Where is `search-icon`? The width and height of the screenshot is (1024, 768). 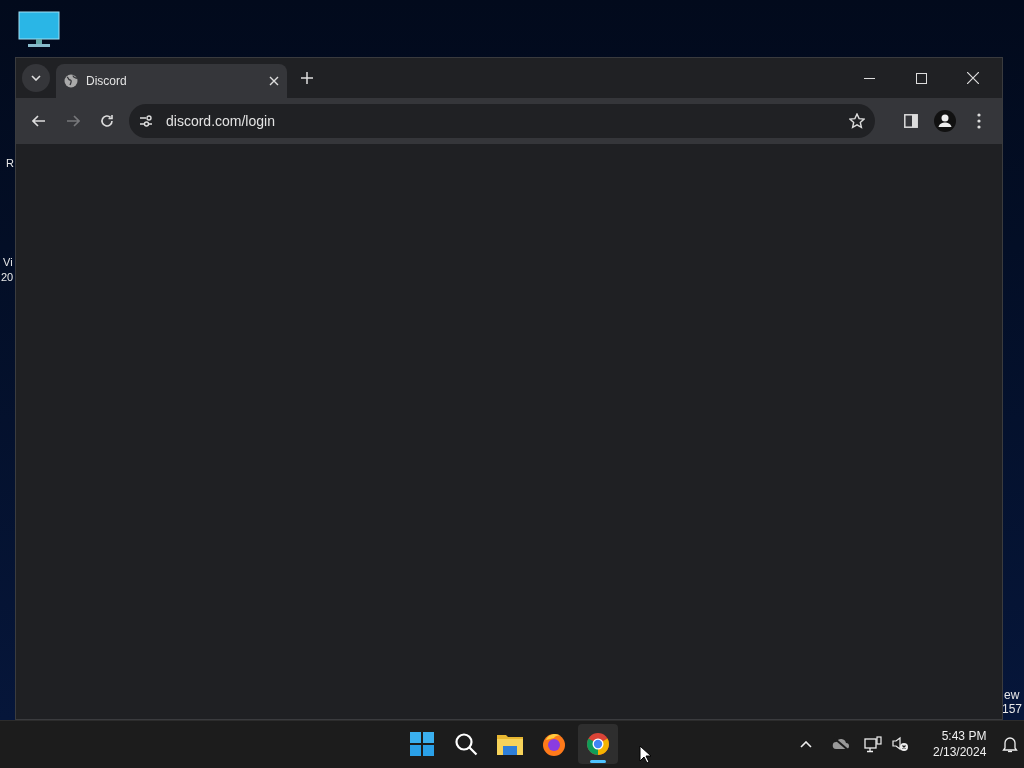
search-icon is located at coordinates (466, 744).